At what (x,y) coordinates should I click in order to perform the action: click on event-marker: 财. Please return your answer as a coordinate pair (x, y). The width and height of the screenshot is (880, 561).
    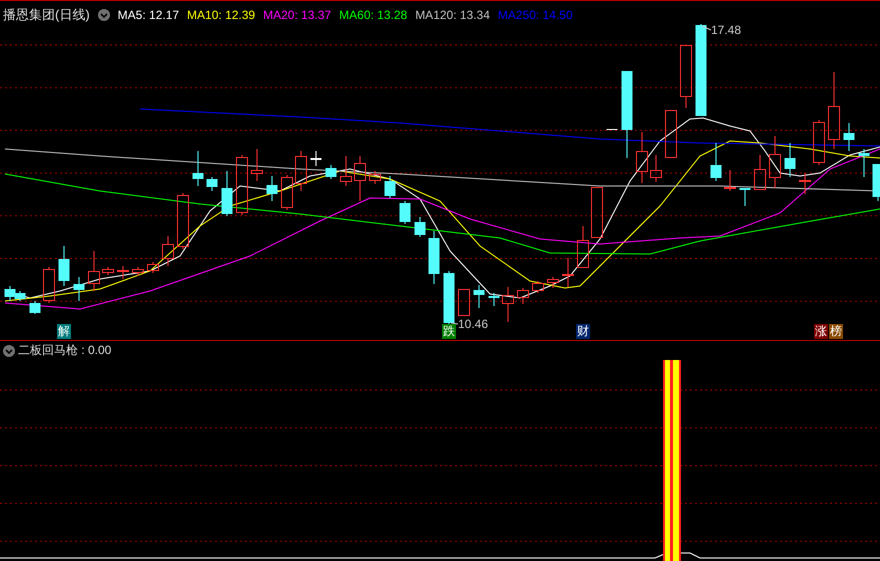
    Looking at the image, I should click on (583, 331).